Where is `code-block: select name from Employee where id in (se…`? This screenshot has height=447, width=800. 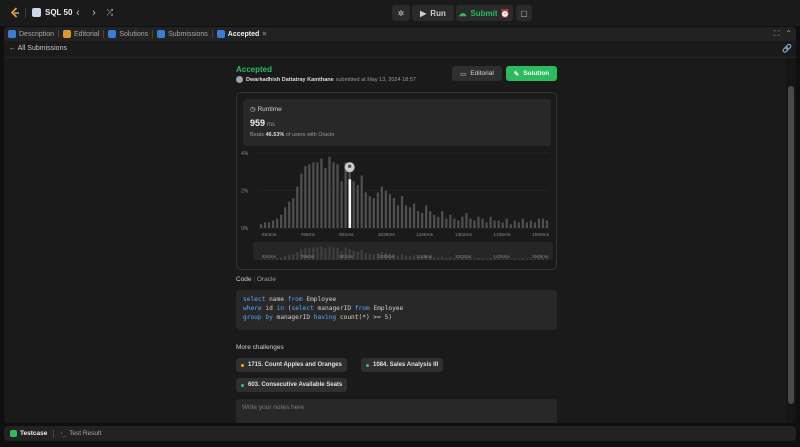 code-block: select name from Employee where id in (se… is located at coordinates (396, 310).